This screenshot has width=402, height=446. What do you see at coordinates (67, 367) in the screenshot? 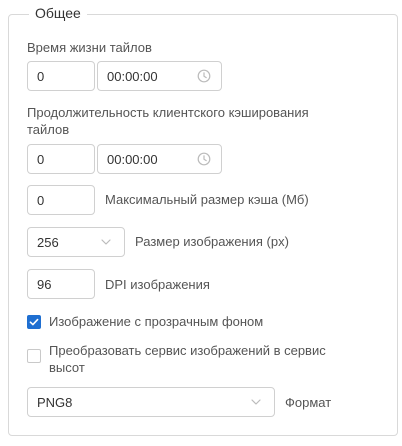
I see `convert-service-label-line2: высот` at bounding box center [67, 367].